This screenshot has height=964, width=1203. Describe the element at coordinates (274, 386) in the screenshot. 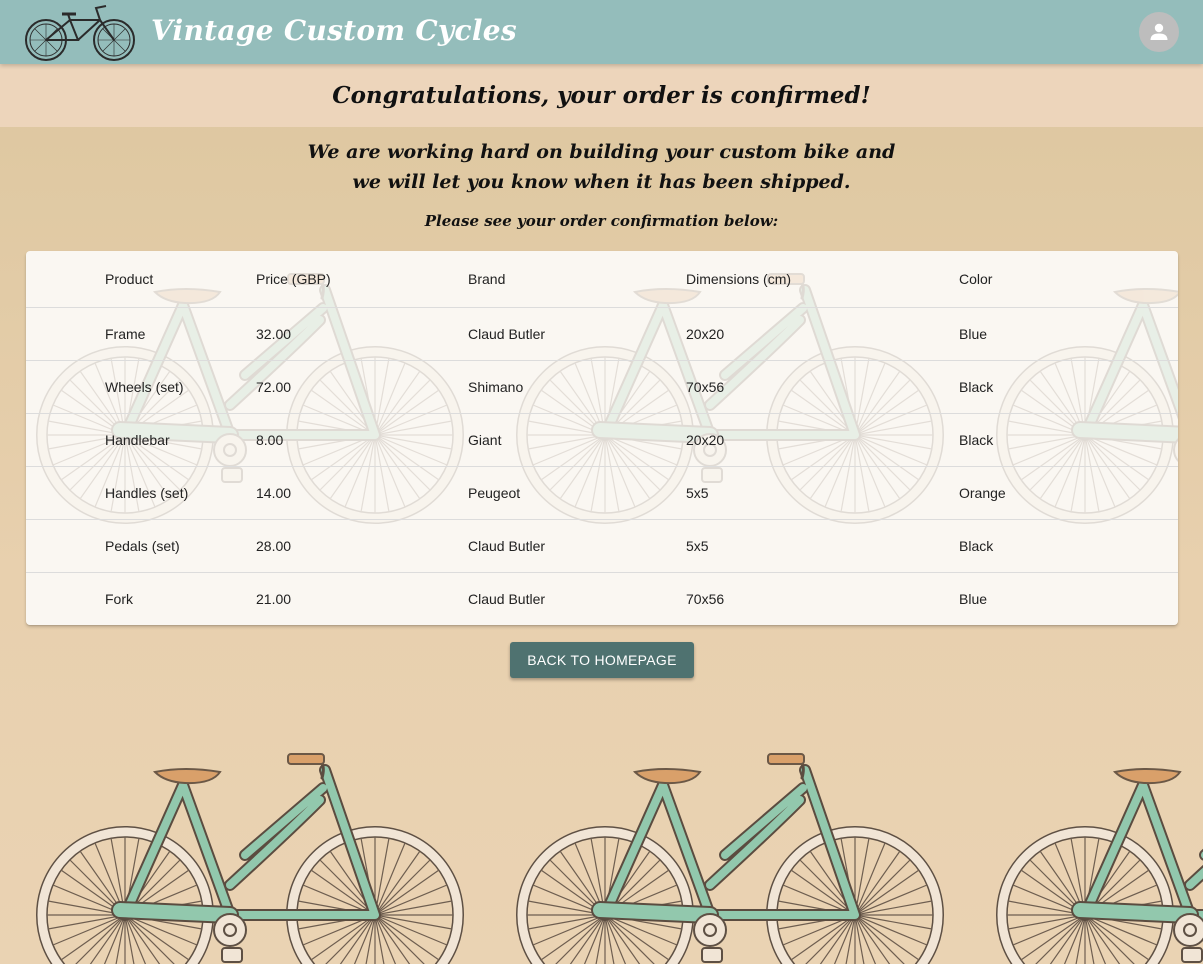

I see `cell-price: 72.00` at that location.